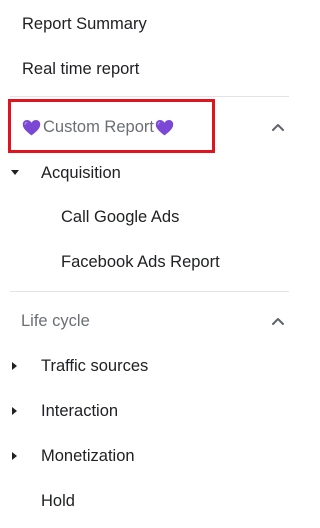 The width and height of the screenshot is (320, 528). What do you see at coordinates (81, 68) in the screenshot?
I see `nav-item-label: Real time report` at bounding box center [81, 68].